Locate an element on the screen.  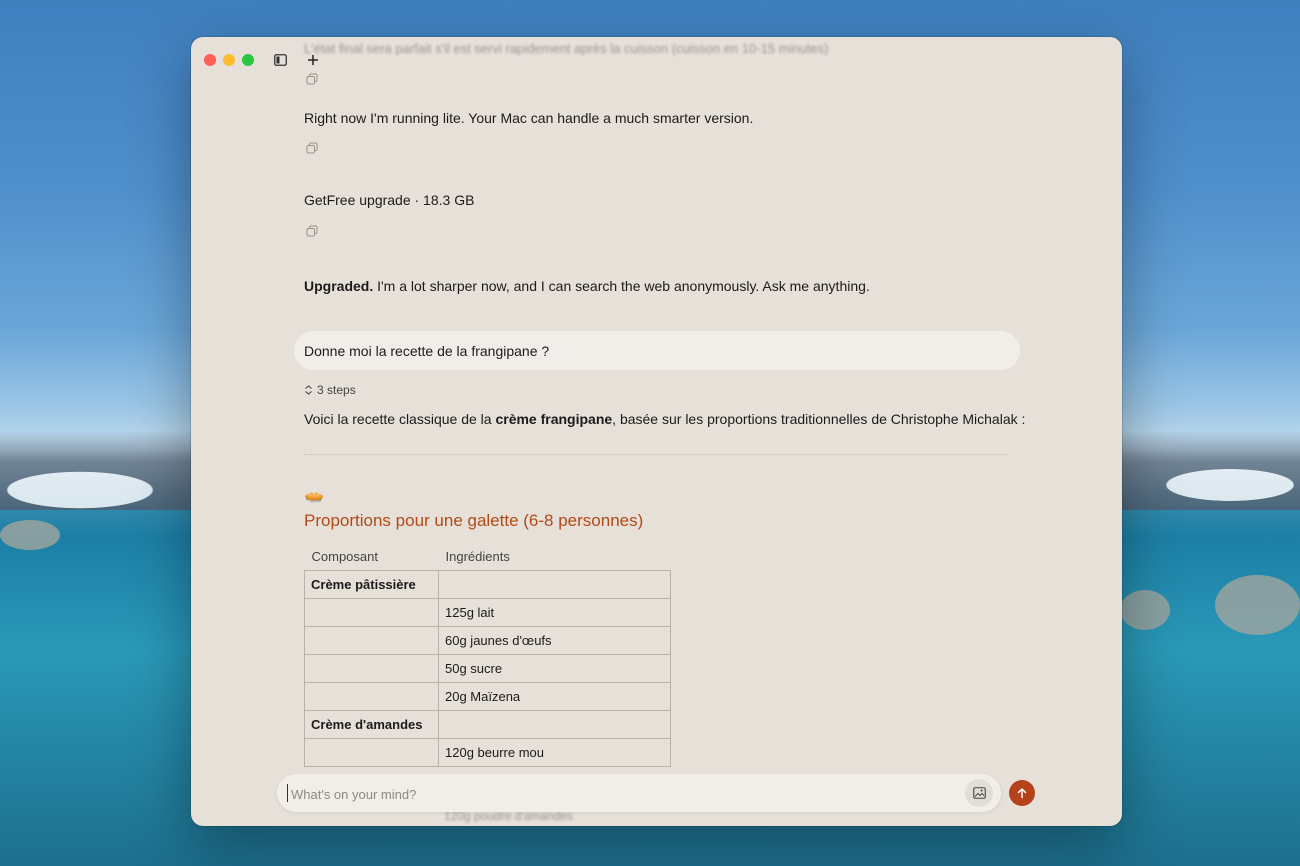
user-message-bubble: Donne moi la recette de la frangipane ? is located at coordinates (657, 350).